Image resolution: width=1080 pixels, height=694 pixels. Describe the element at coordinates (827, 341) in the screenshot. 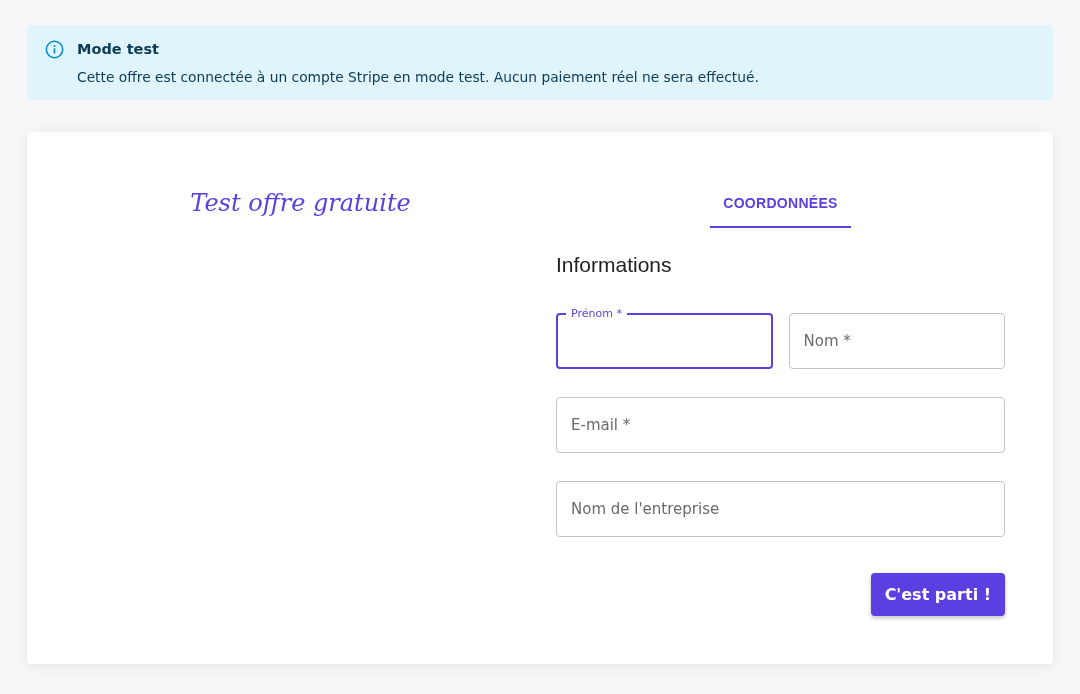

I see `field-label: Nom *` at that location.